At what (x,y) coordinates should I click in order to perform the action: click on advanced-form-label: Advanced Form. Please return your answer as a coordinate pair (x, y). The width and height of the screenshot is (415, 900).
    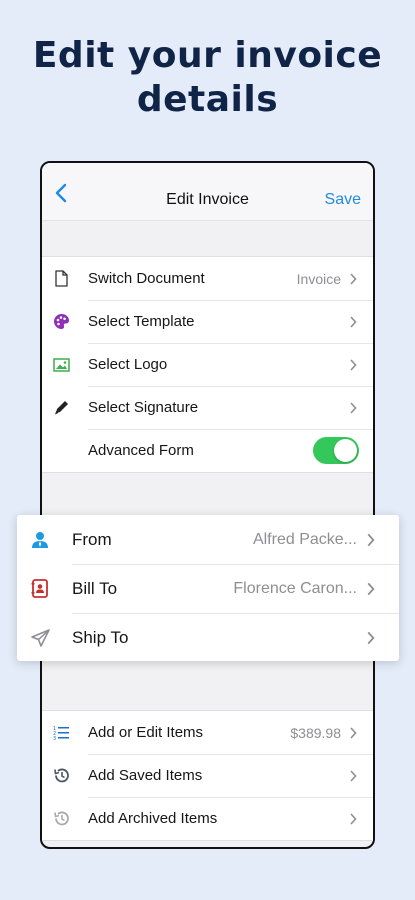
    Looking at the image, I should click on (141, 450).